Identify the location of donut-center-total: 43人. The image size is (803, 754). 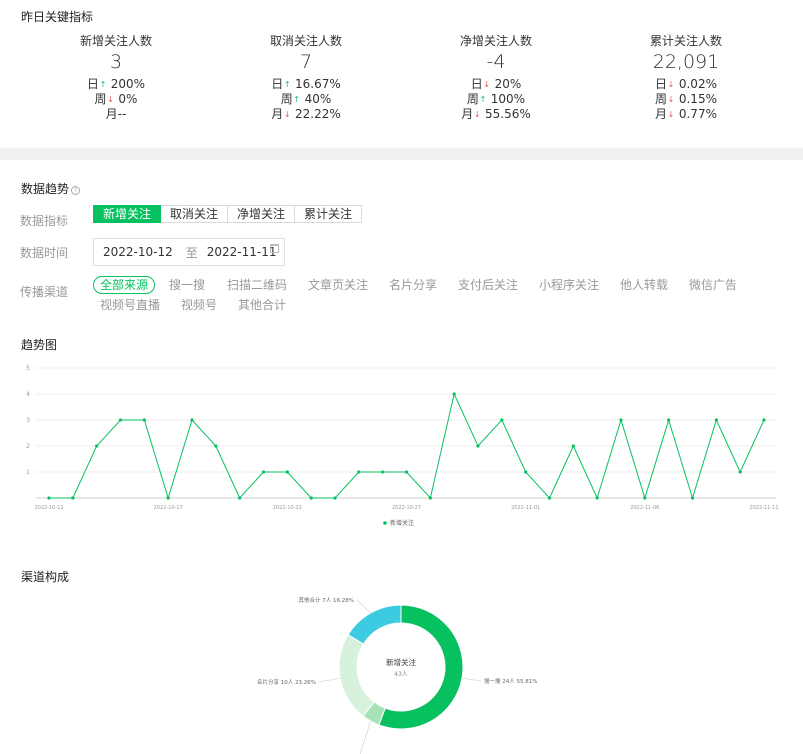
(401, 674).